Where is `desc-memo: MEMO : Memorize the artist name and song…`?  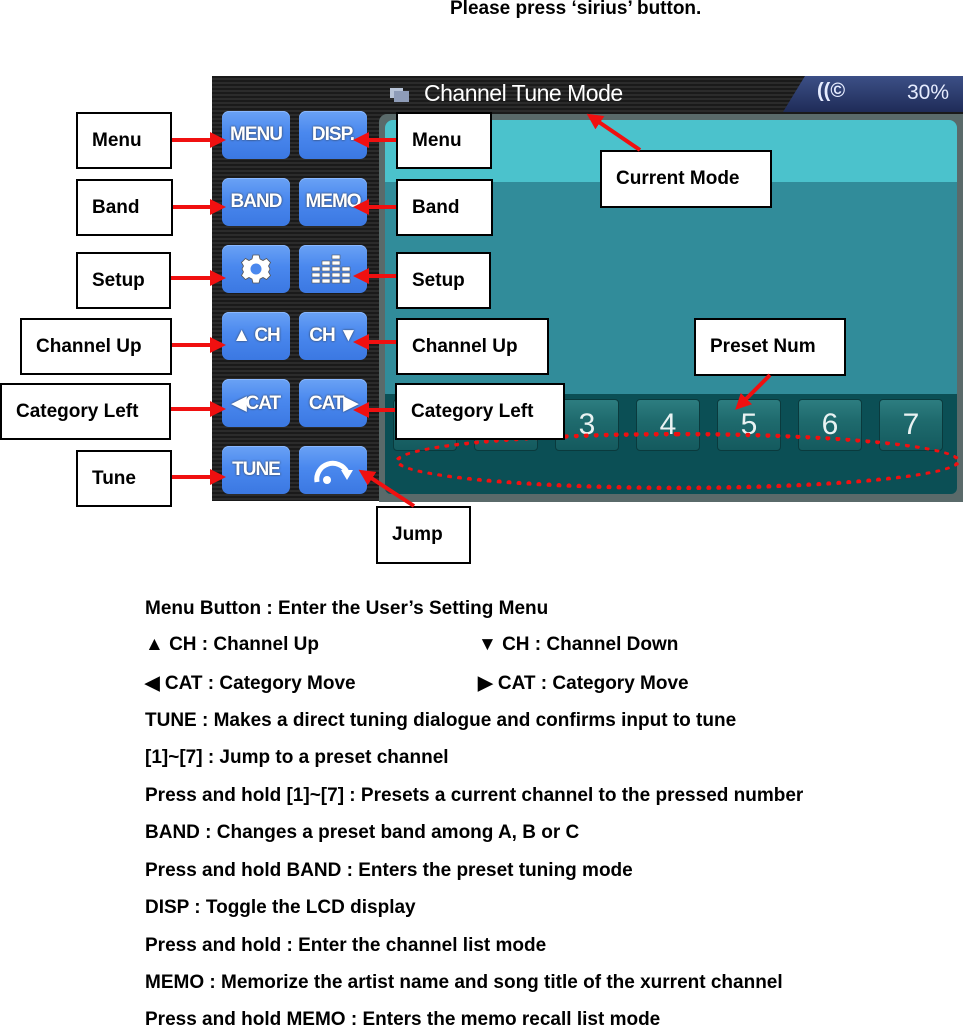 desc-memo: MEMO : Memorize the artist name and song… is located at coordinates (464, 982).